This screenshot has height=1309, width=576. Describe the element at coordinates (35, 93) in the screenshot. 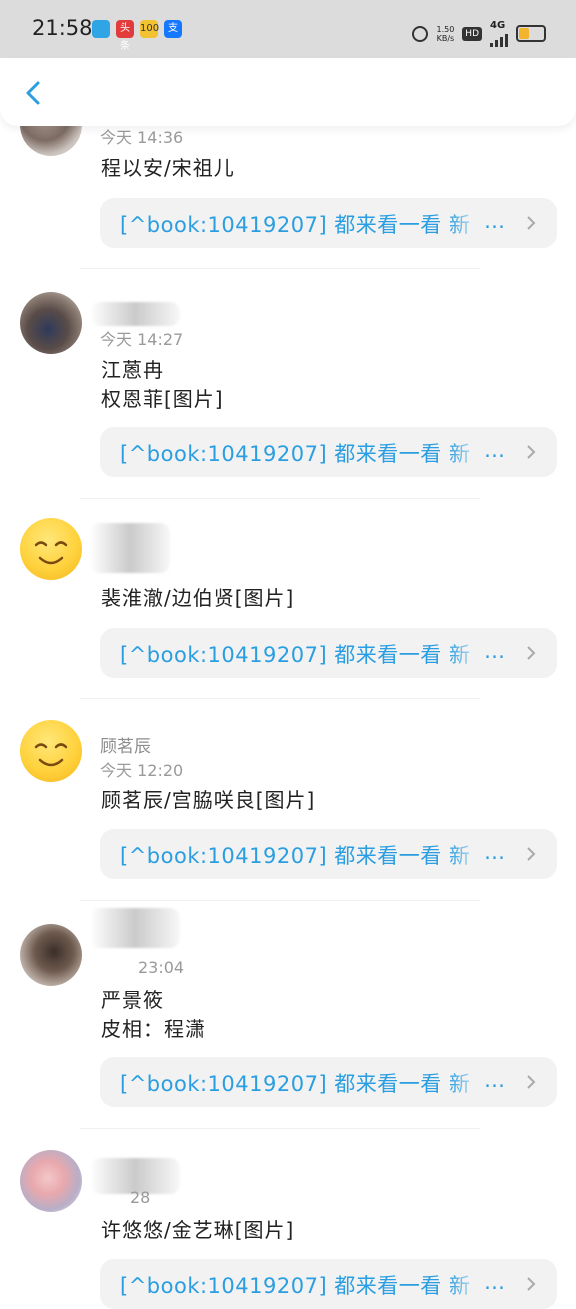

I see `back-chevron-icon` at that location.